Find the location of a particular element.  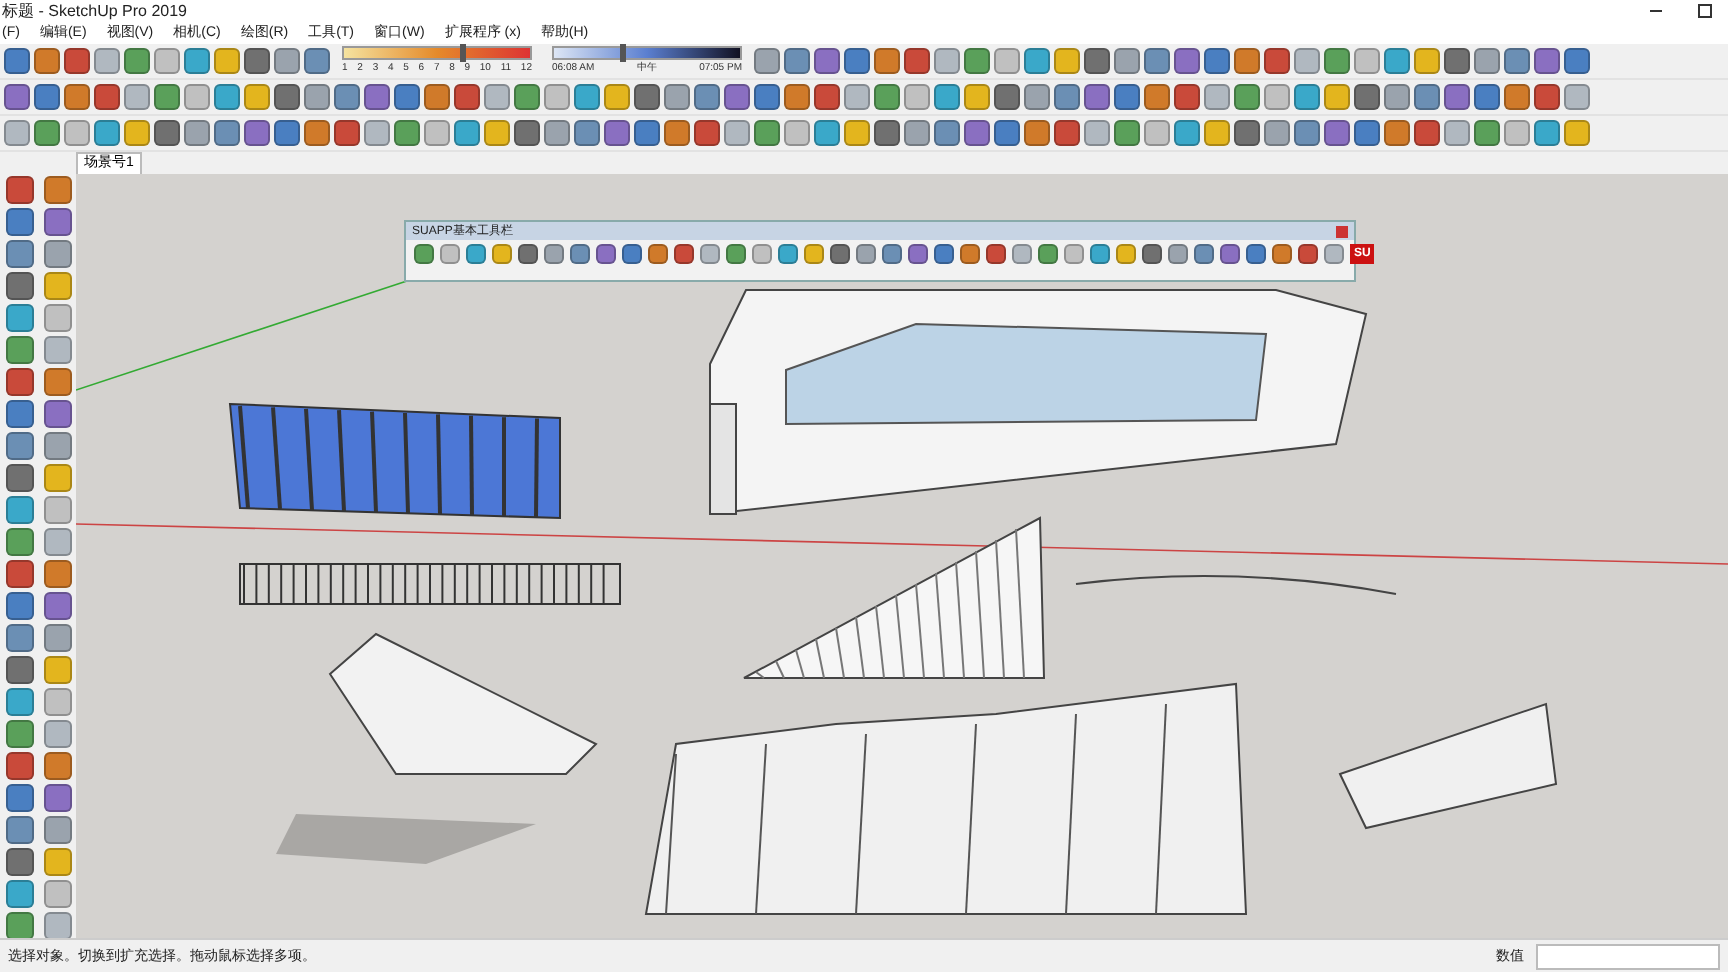

value-field is located at coordinates (1628, 956).